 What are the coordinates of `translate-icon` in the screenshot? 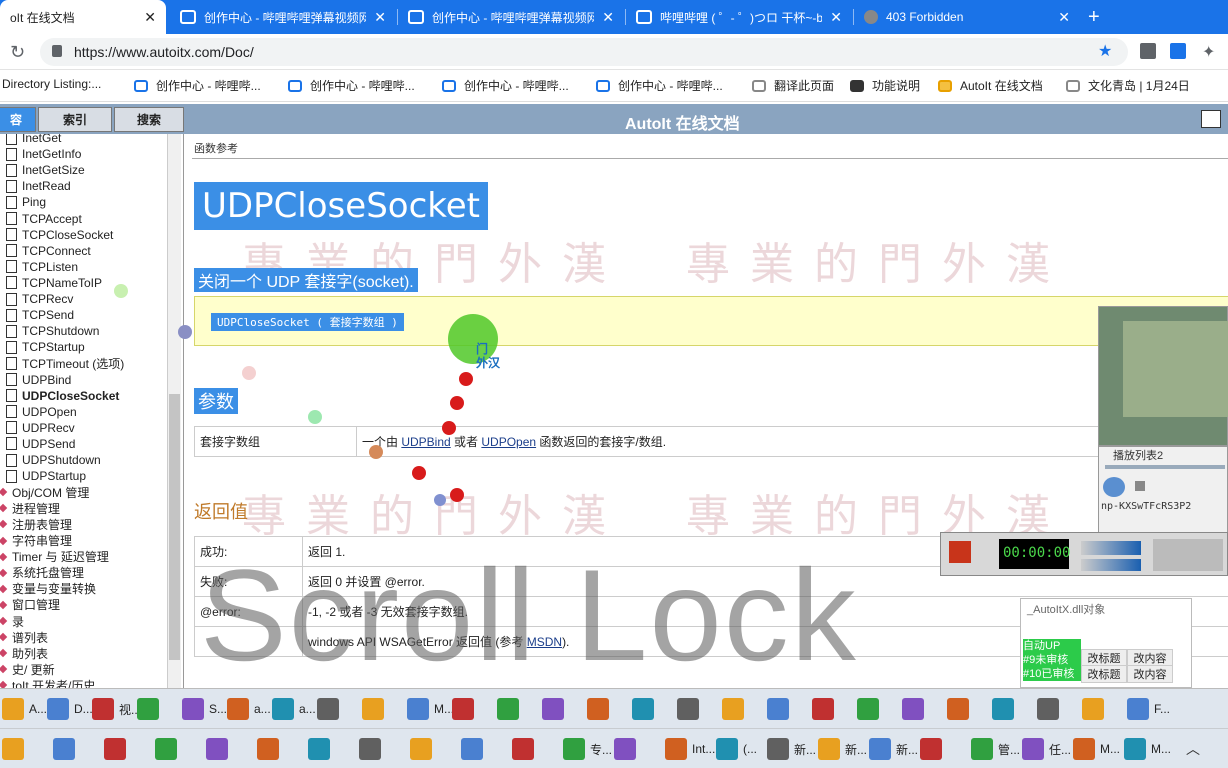 It's located at (1178, 51).